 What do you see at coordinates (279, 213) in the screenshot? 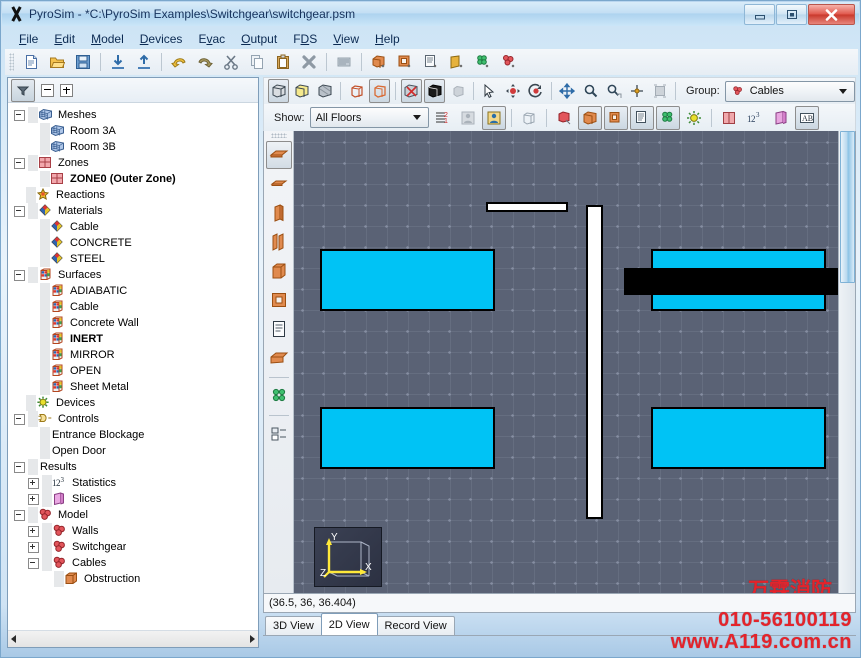
I see `draw-wall-icon` at bounding box center [279, 213].